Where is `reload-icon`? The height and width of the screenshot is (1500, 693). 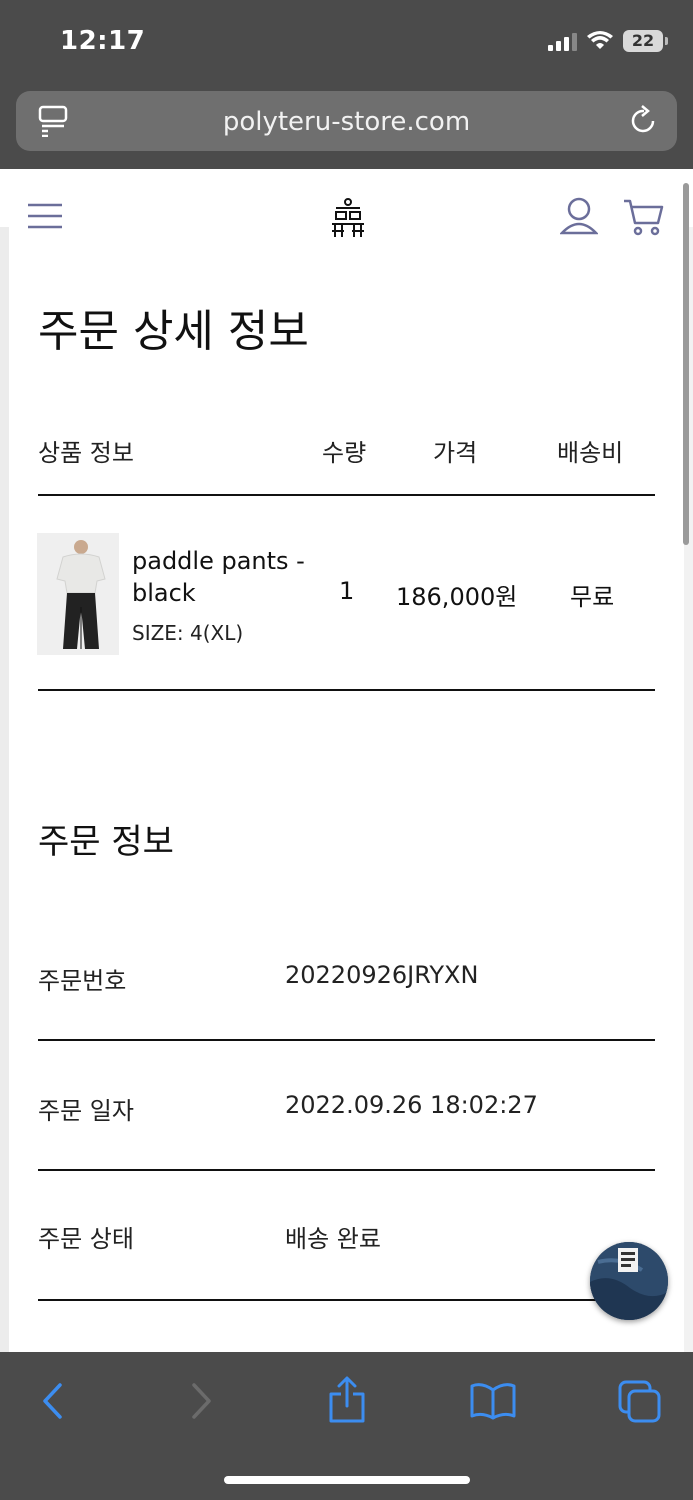 reload-icon is located at coordinates (644, 121).